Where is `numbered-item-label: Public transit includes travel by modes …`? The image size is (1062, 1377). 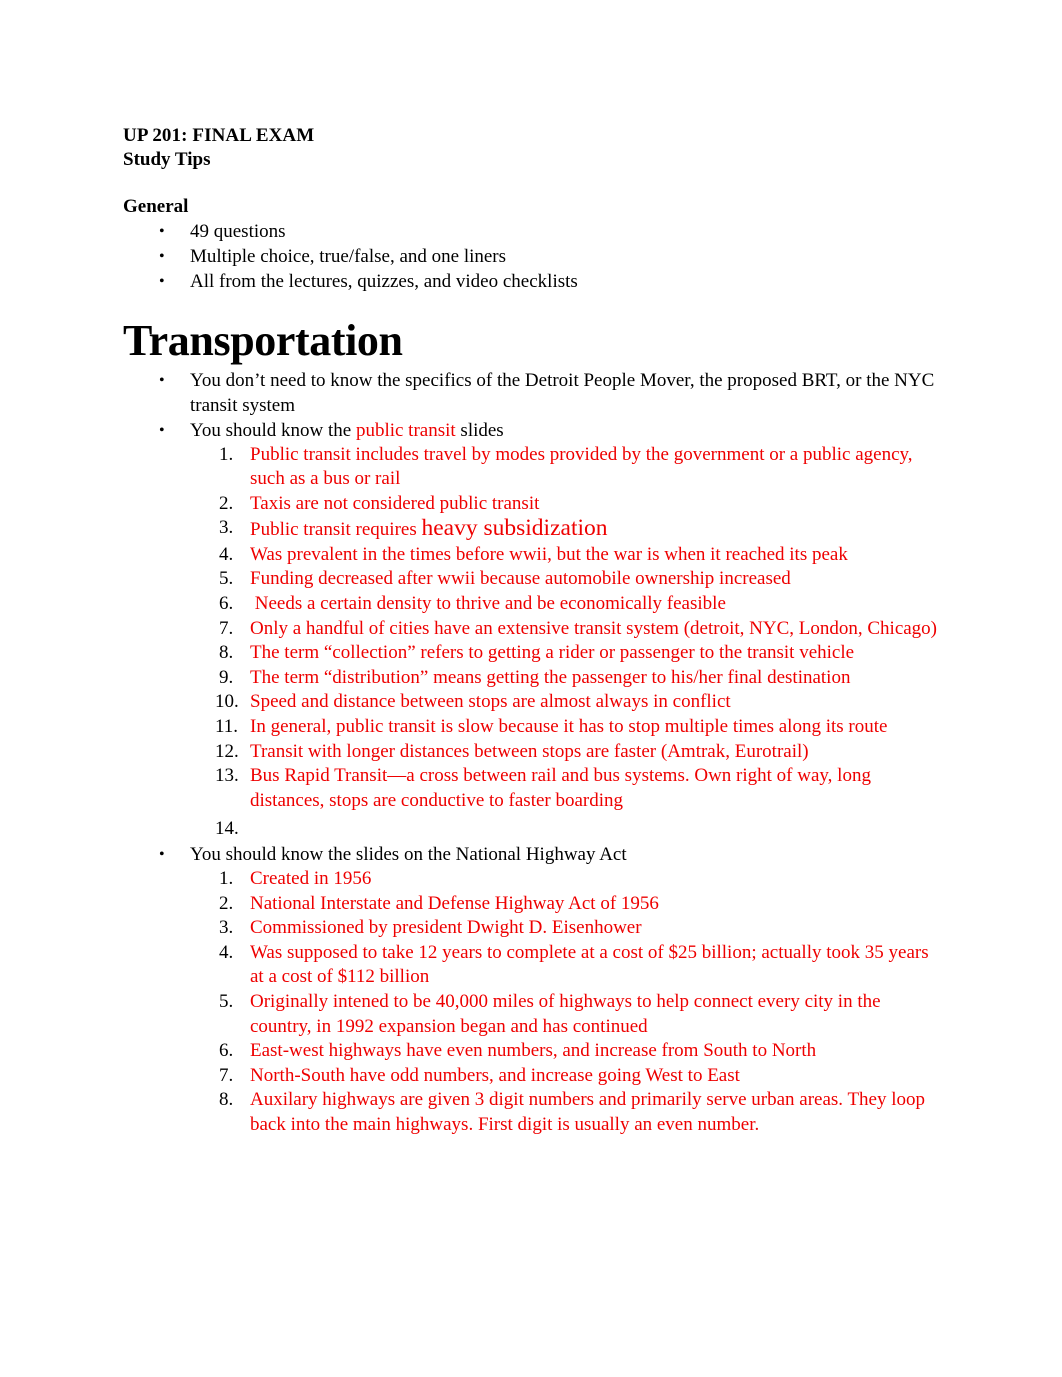 numbered-item-label: Public transit includes travel by modes … is located at coordinates (581, 466).